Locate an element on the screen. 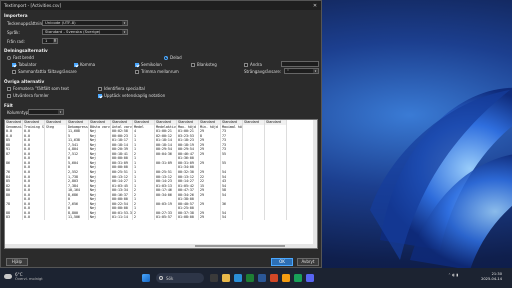 The height and width of the screenshot is (288, 512). delimited-radio: Delad is located at coordinates (173, 57).